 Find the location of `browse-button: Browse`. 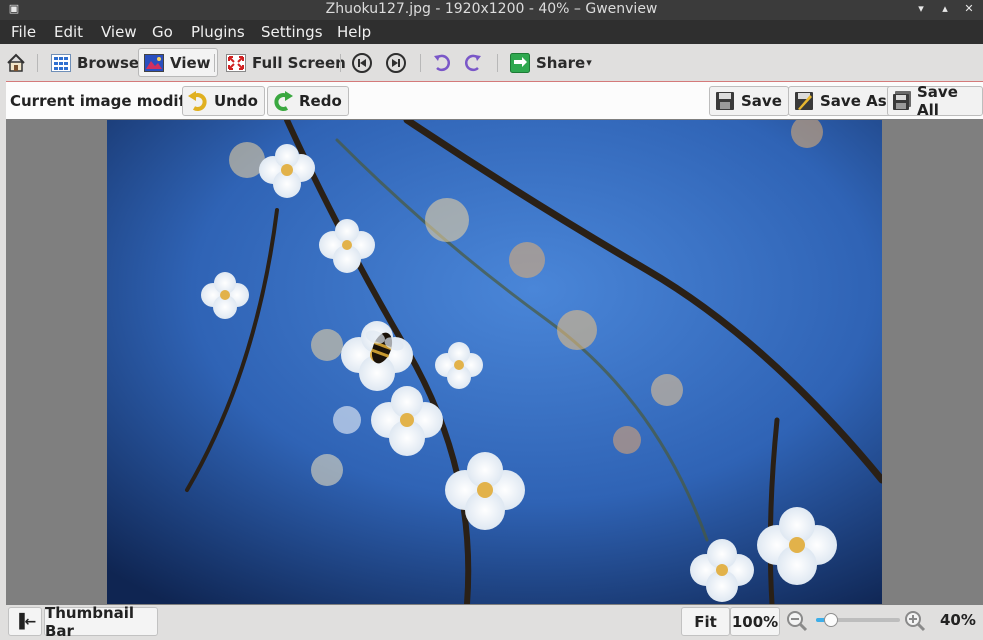

browse-button: Browse is located at coordinates (94, 62).